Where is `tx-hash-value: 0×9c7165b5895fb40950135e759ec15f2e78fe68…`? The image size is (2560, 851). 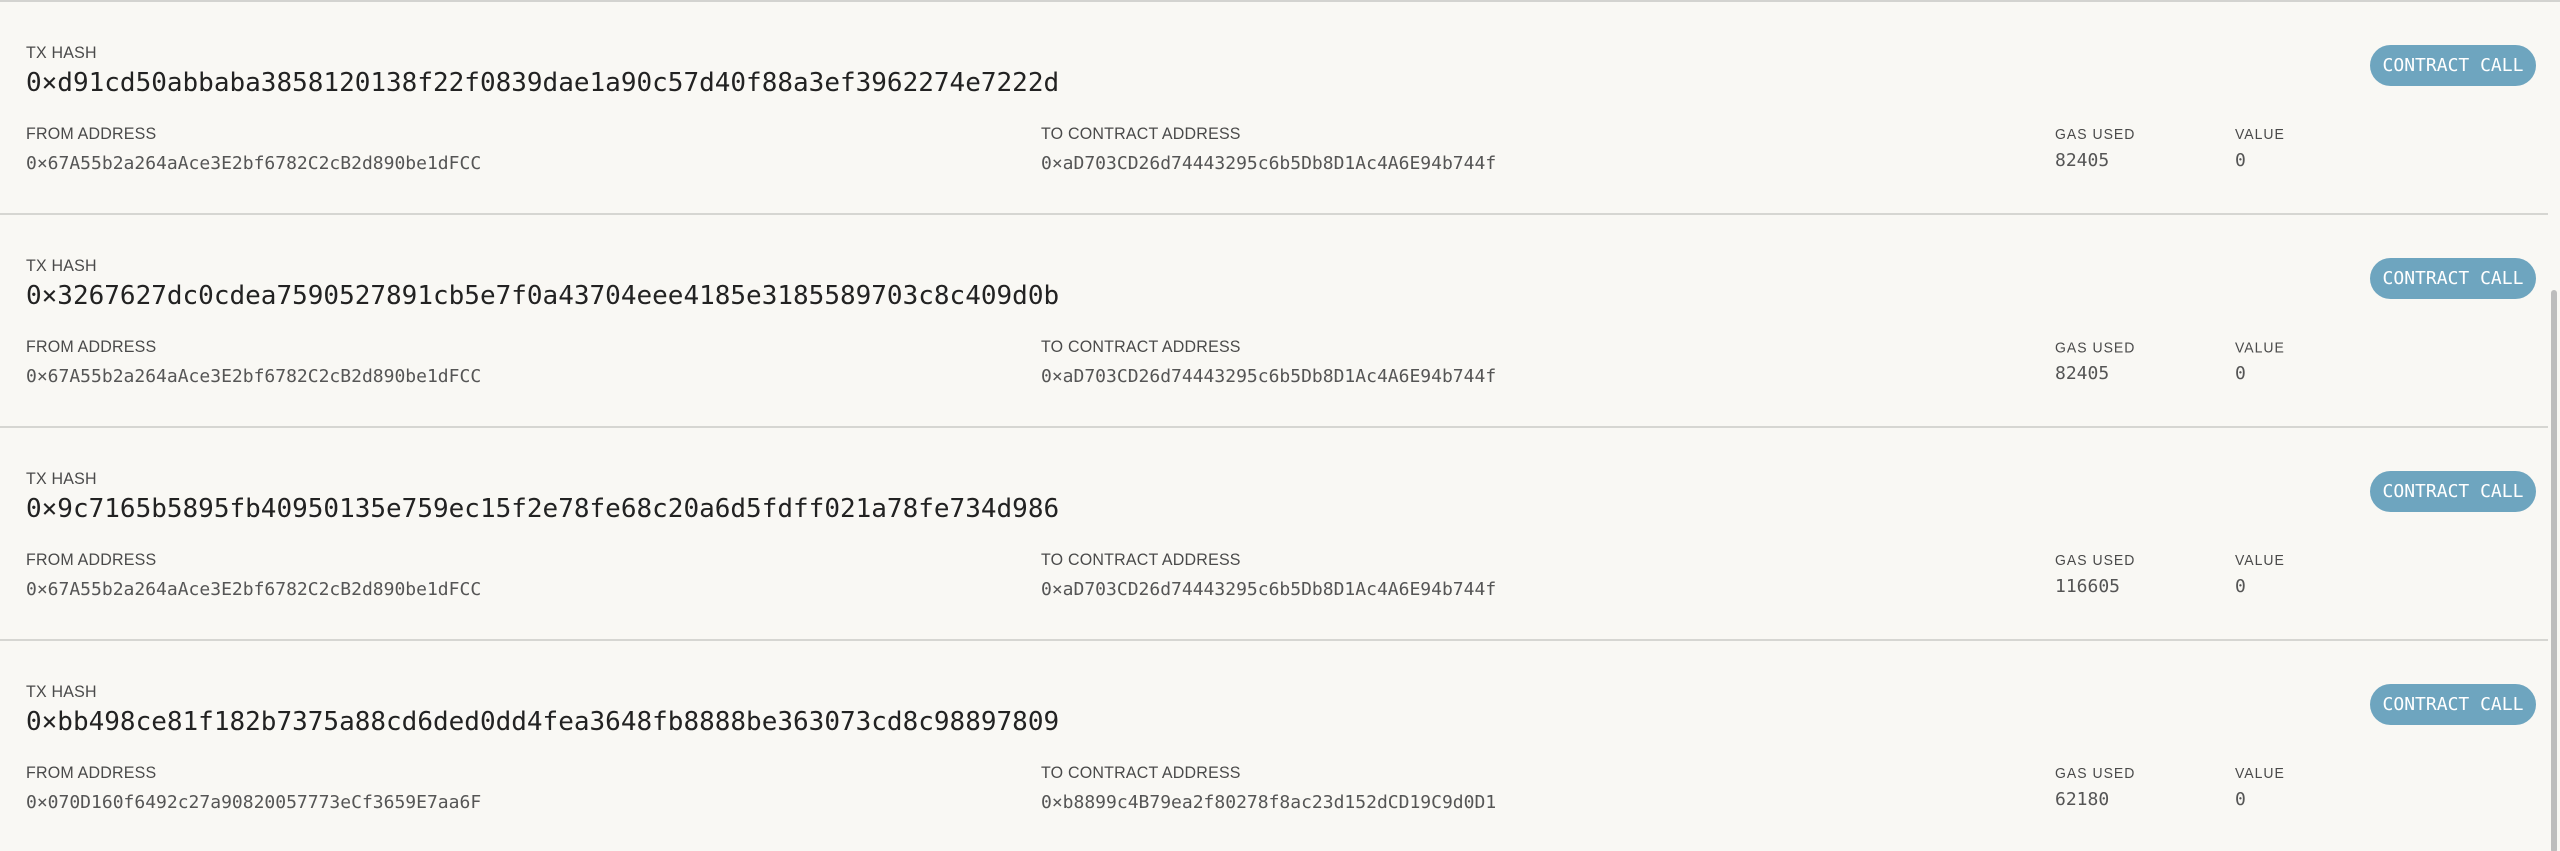 tx-hash-value: 0×9c7165b5895fb40950135e759ec15f2e78fe68… is located at coordinates (542, 509).